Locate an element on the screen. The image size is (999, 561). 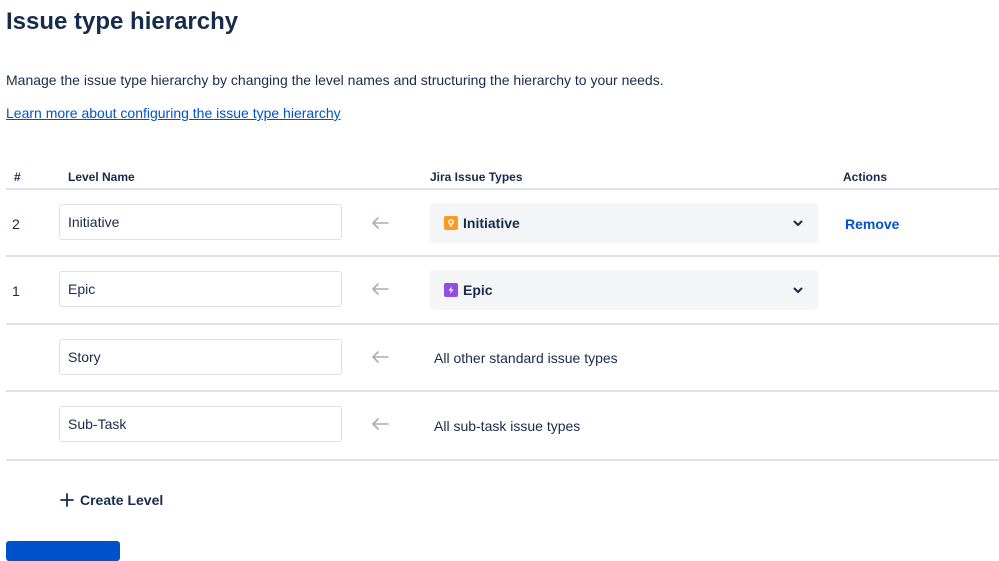
plus-icon is located at coordinates (67, 500).